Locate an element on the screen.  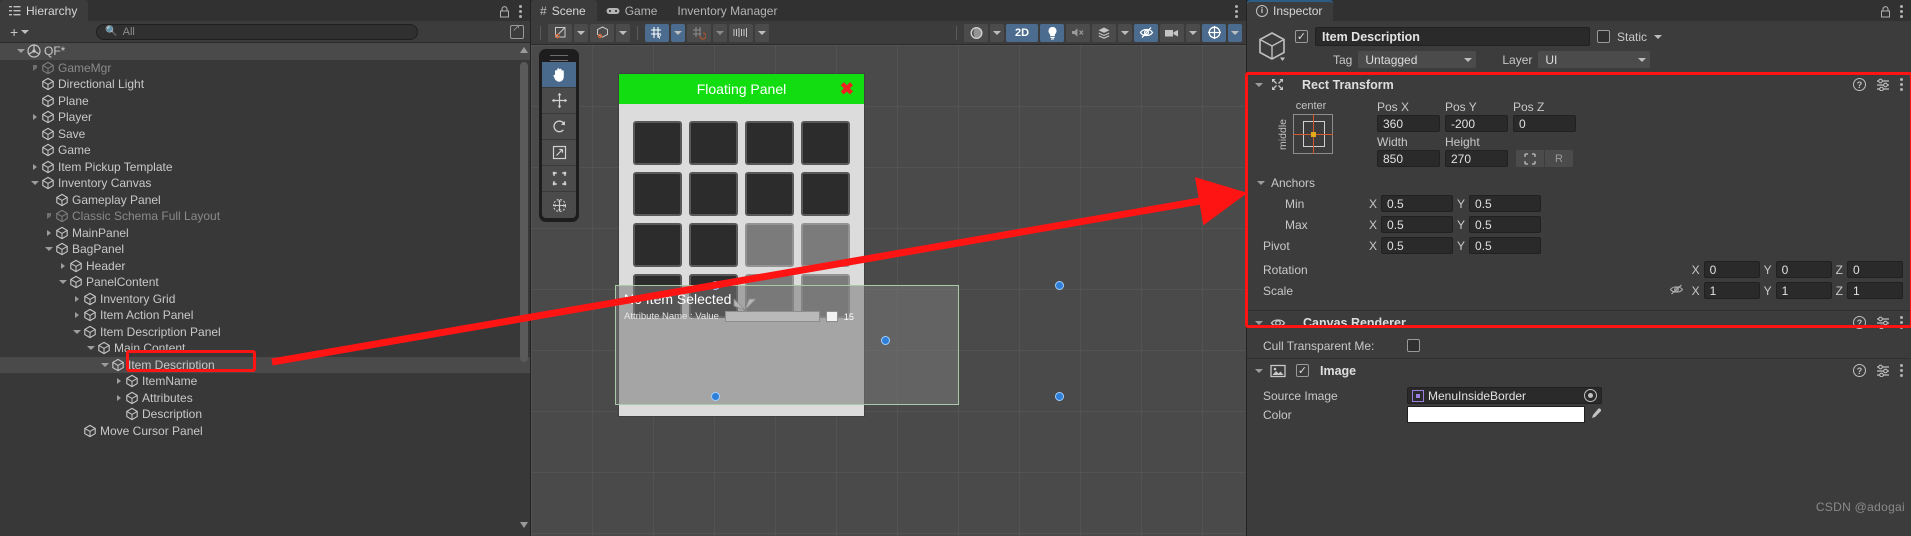
hierarchy-row: Move Cursor Panel is located at coordinates (265, 431).